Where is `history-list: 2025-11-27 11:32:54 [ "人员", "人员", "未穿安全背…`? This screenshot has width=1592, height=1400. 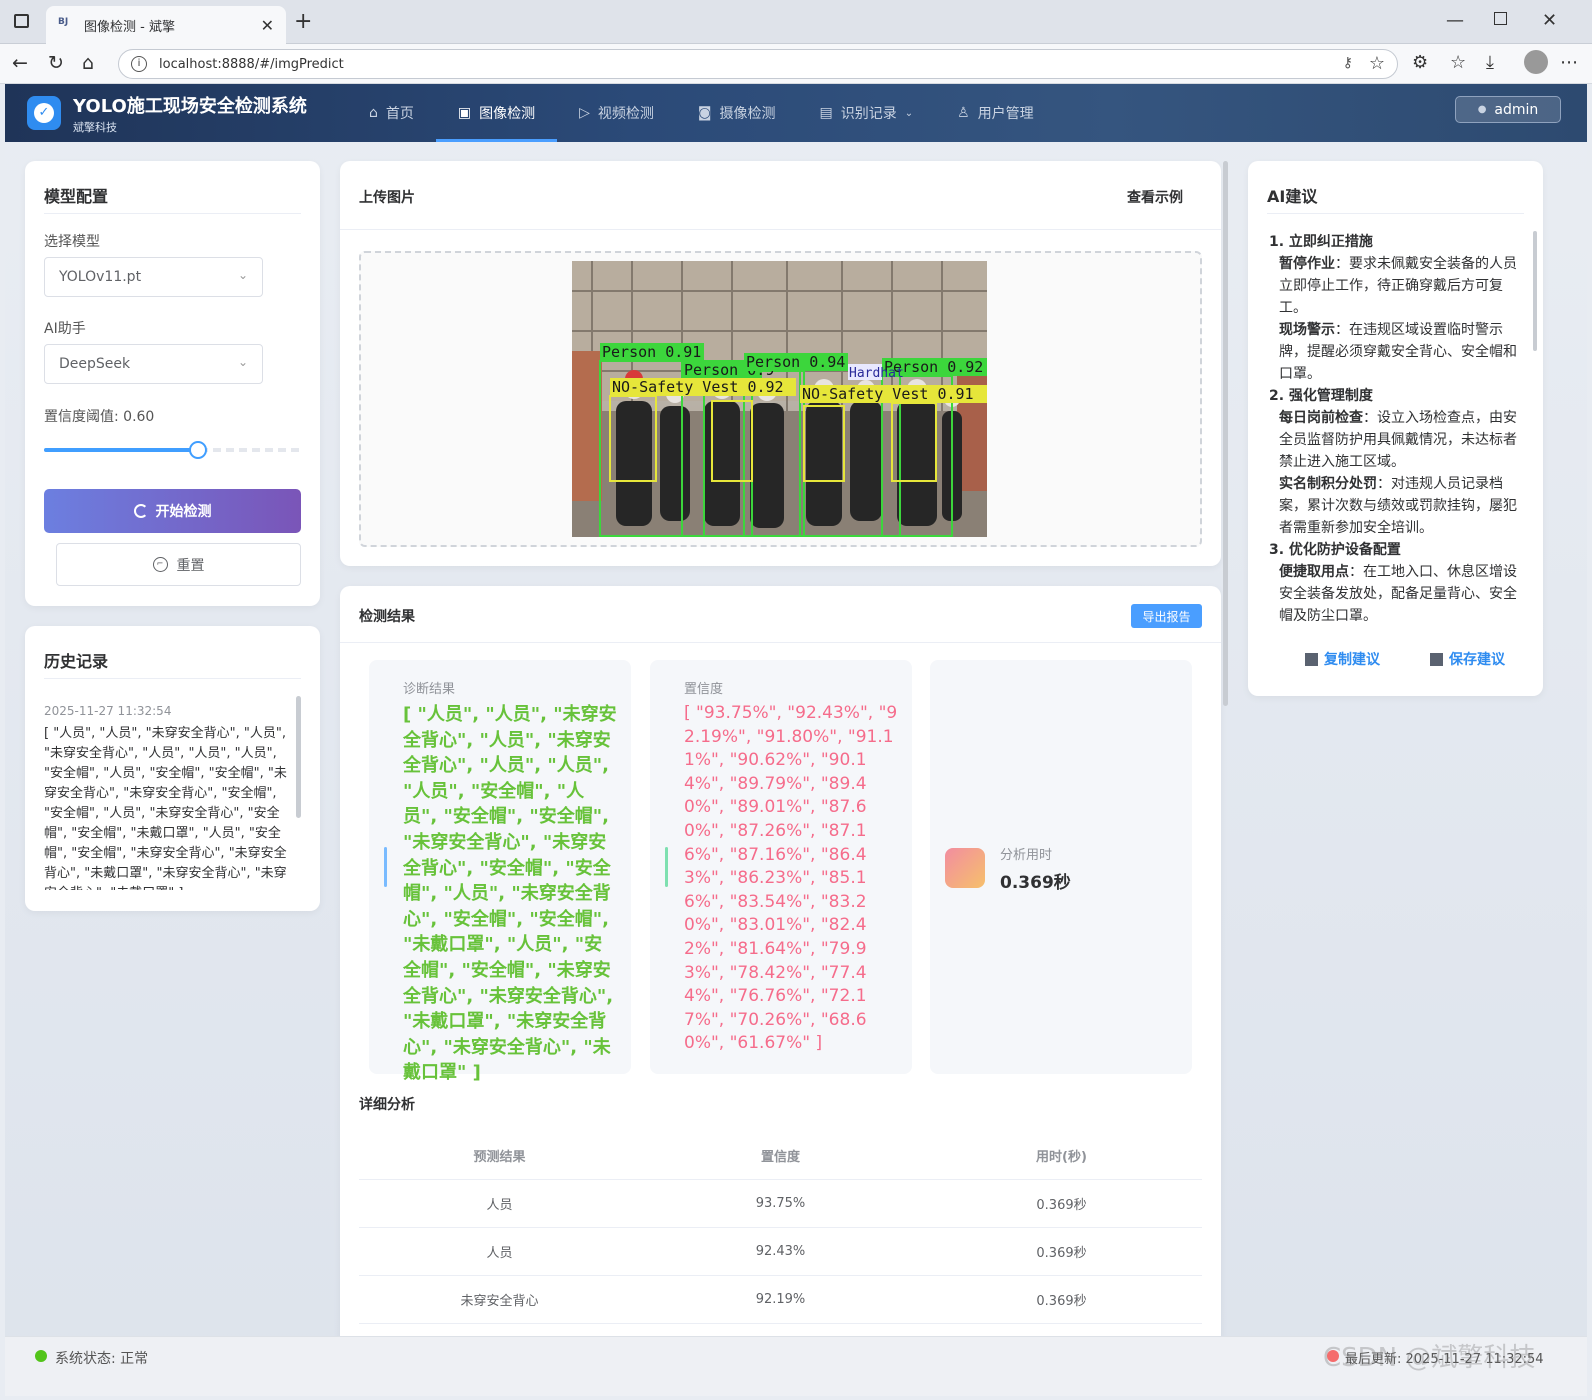 history-list: 2025-11-27 11:32:54 [ "人员", "人员", "未穿安全背… is located at coordinates (169, 797).